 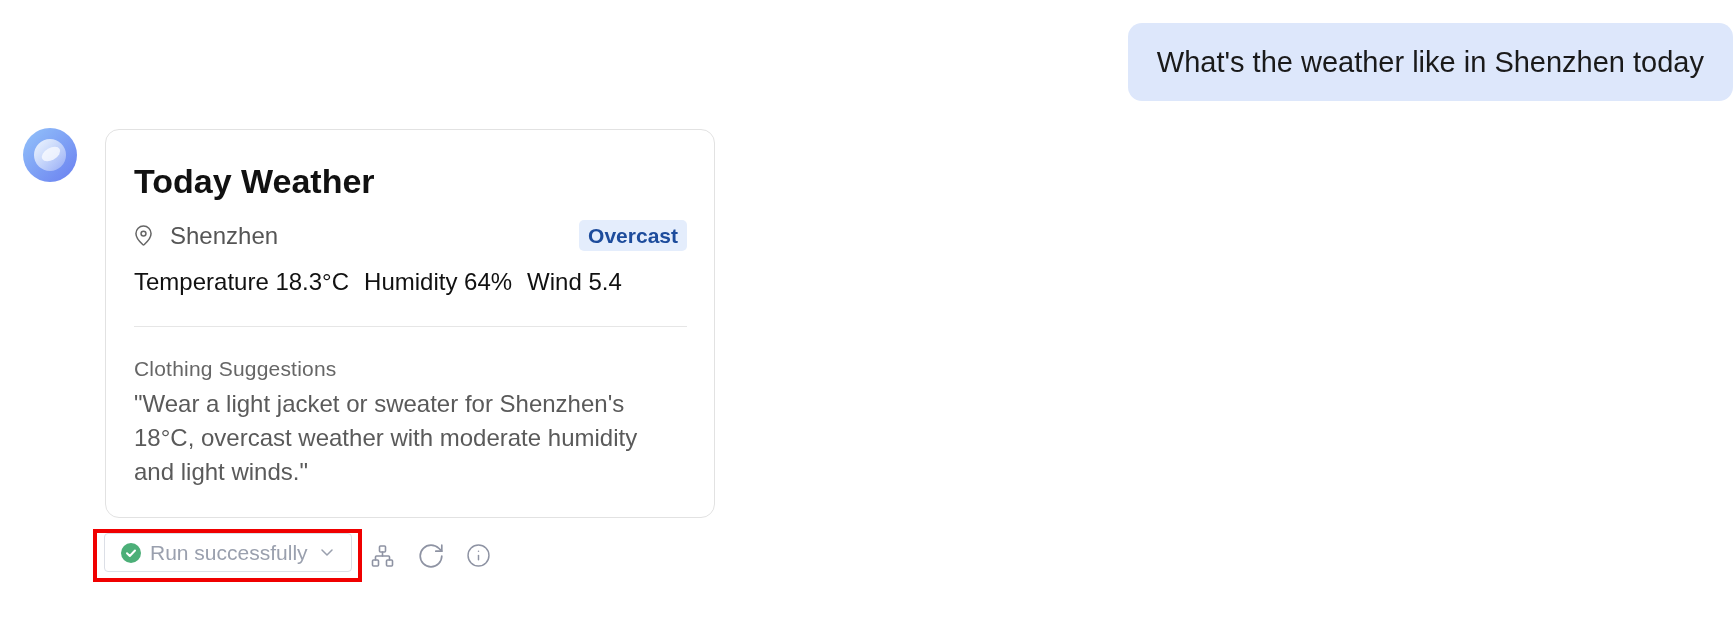 I want to click on location-text: Shenzhen, so click(x=224, y=235).